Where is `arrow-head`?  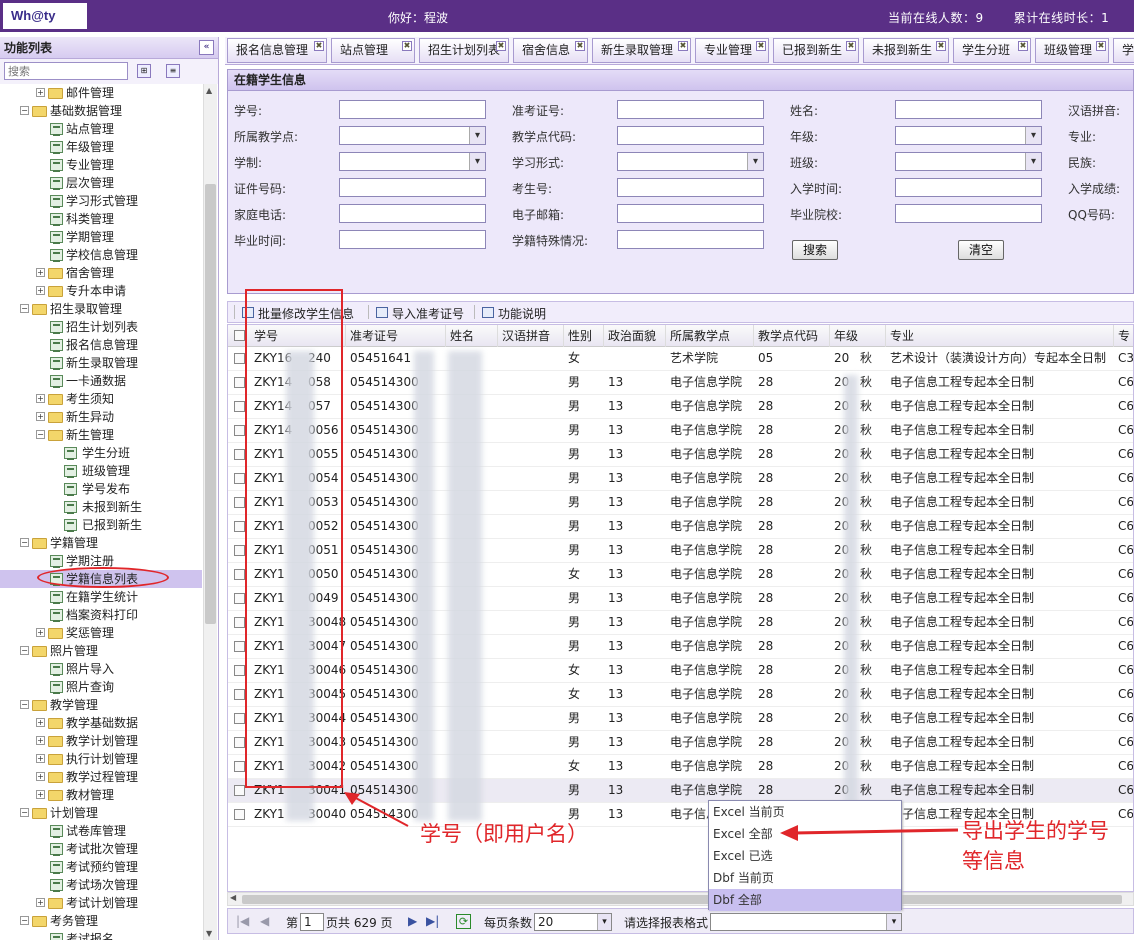
arrow-head is located at coordinates (789, 833).